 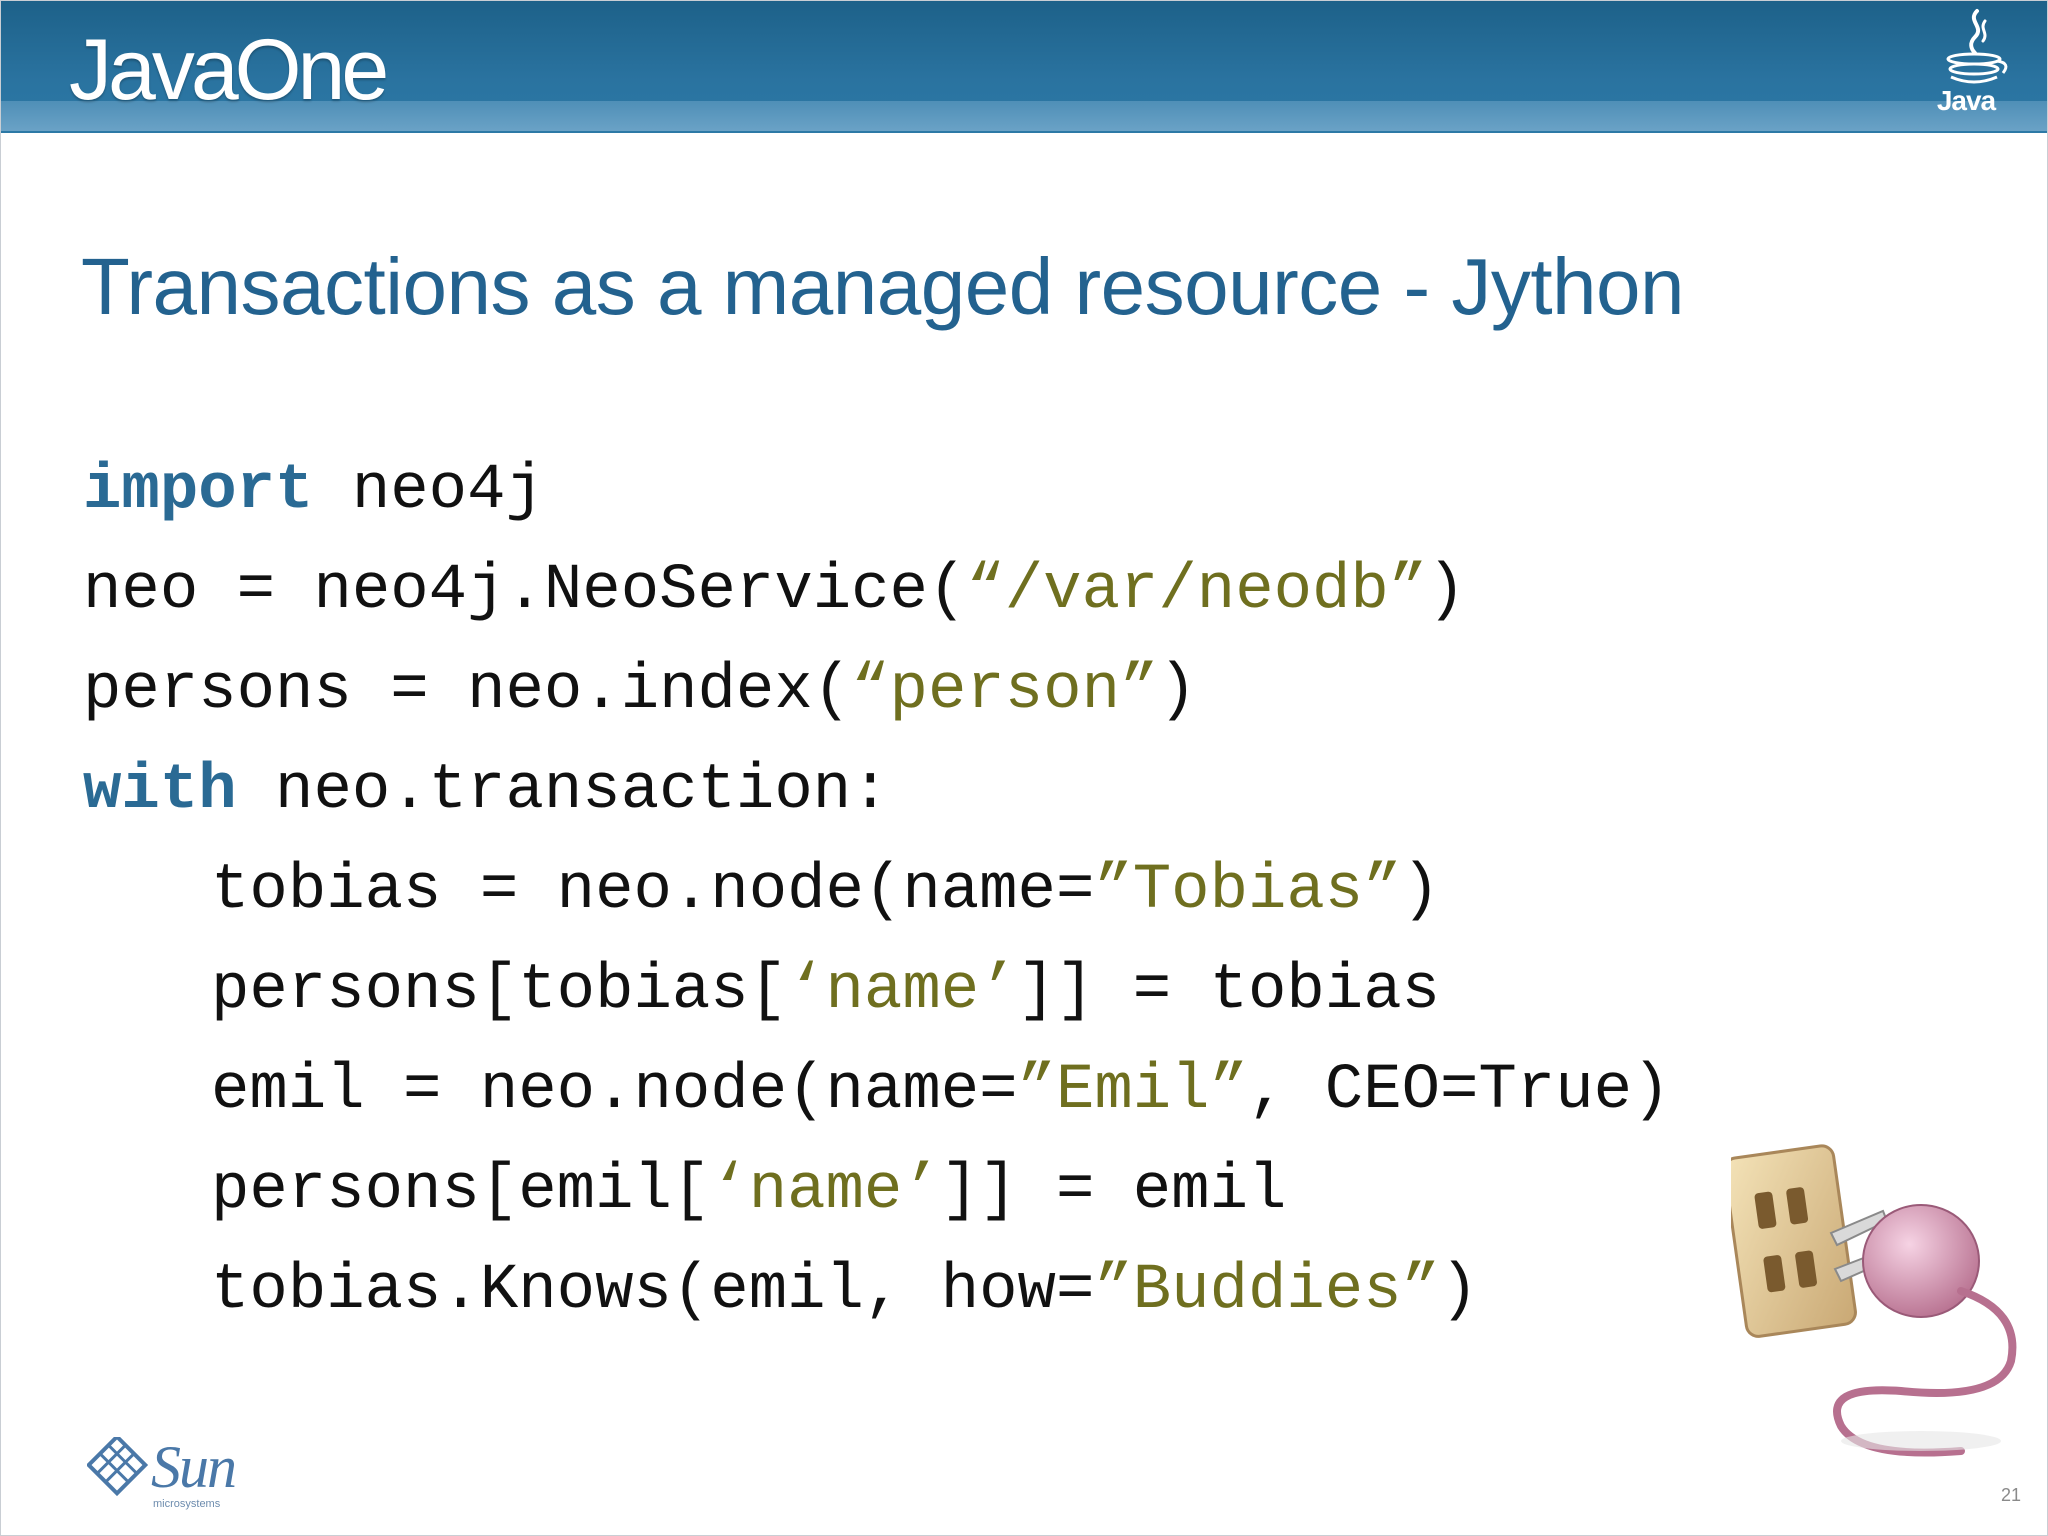 What do you see at coordinates (229, 70) in the screenshot?
I see `javaone-logo: JavaOne` at bounding box center [229, 70].